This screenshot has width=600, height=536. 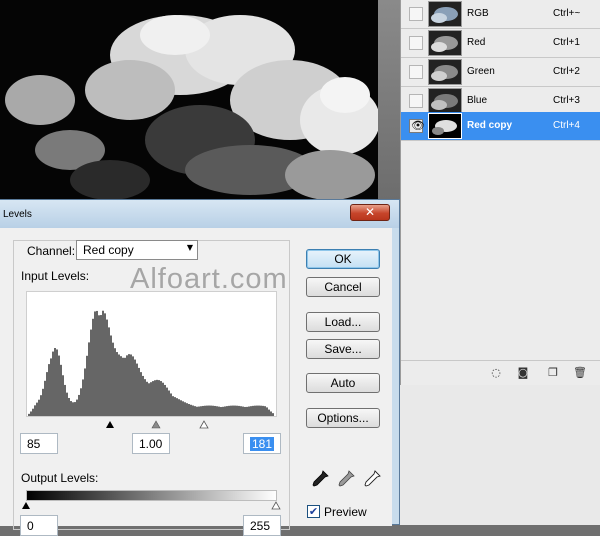 What do you see at coordinates (370, 212) in the screenshot?
I see `close-button: ✕` at bounding box center [370, 212].